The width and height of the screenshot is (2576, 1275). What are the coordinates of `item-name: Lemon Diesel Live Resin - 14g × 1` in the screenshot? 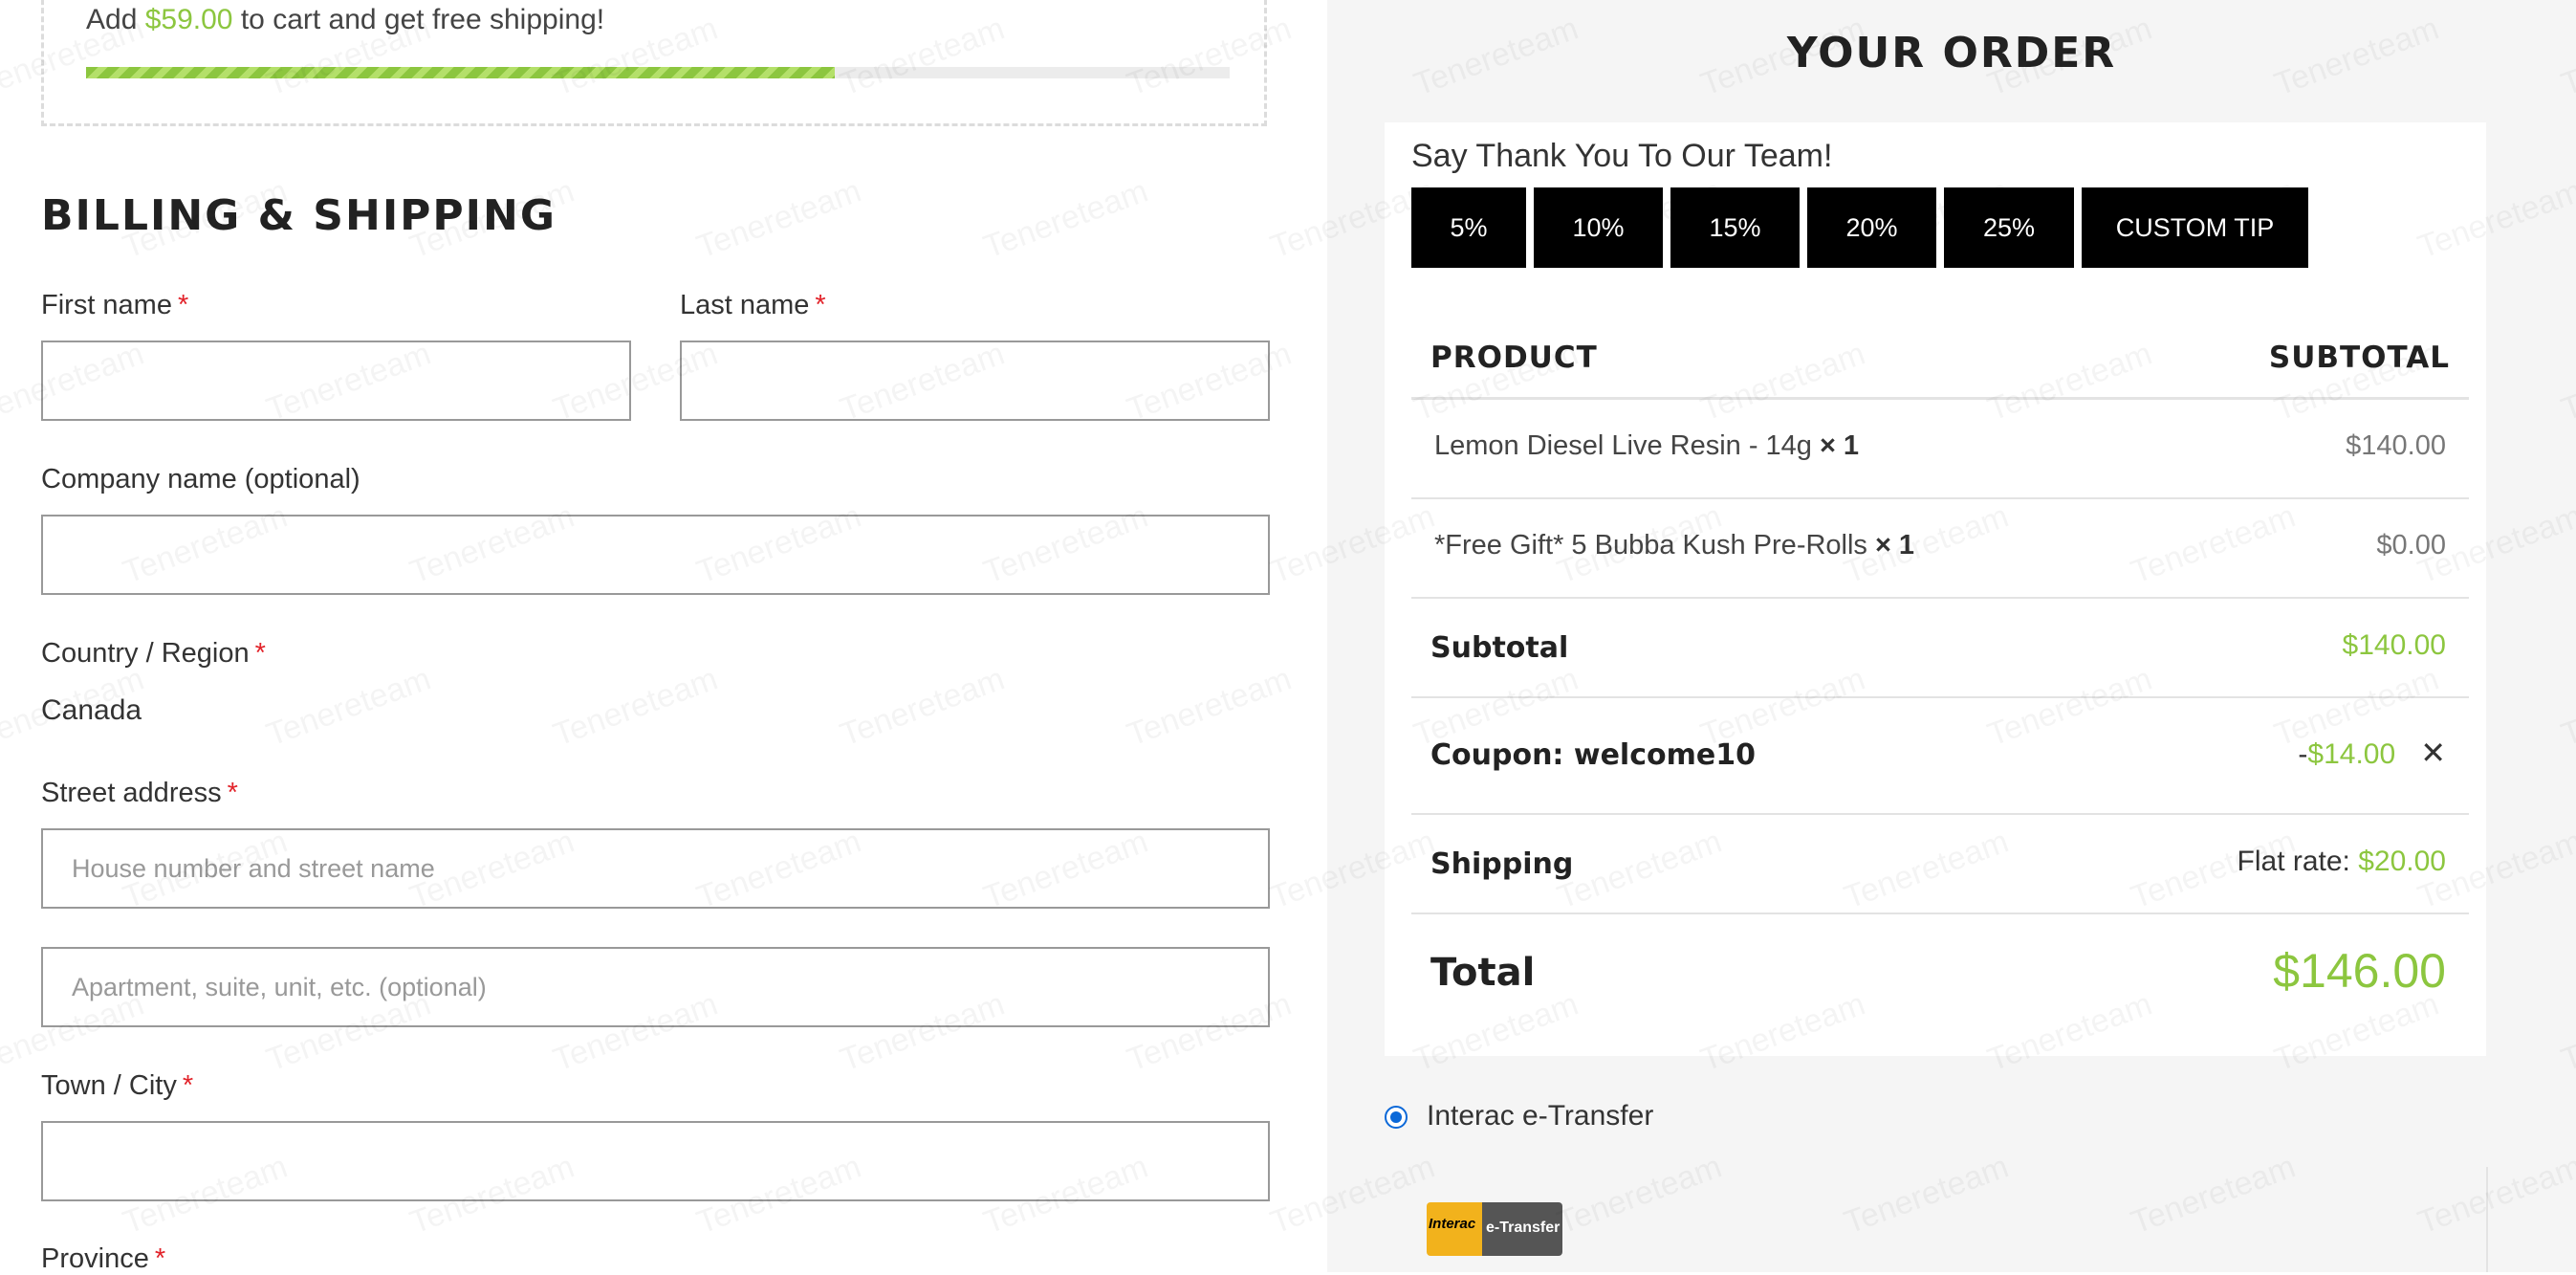 It's located at (1647, 445).